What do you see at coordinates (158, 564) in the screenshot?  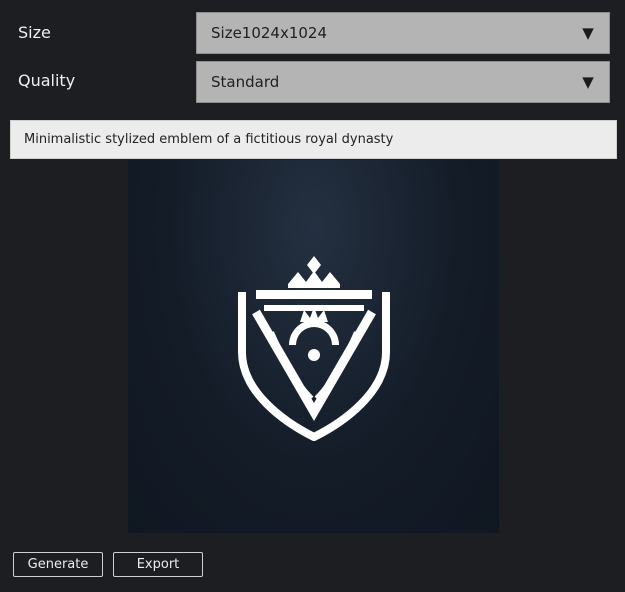 I see `export-button: Export` at bounding box center [158, 564].